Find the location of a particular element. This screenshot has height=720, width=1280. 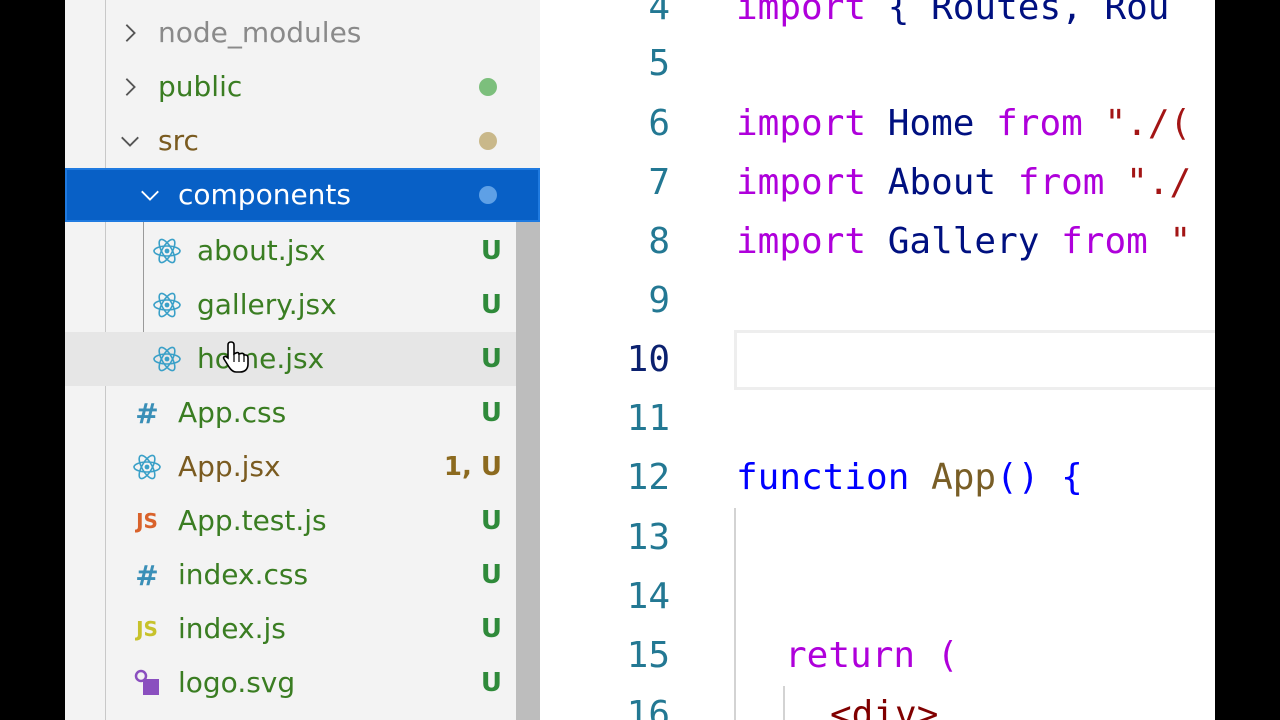

code-line-7: import About from "./ is located at coordinates (964, 182).